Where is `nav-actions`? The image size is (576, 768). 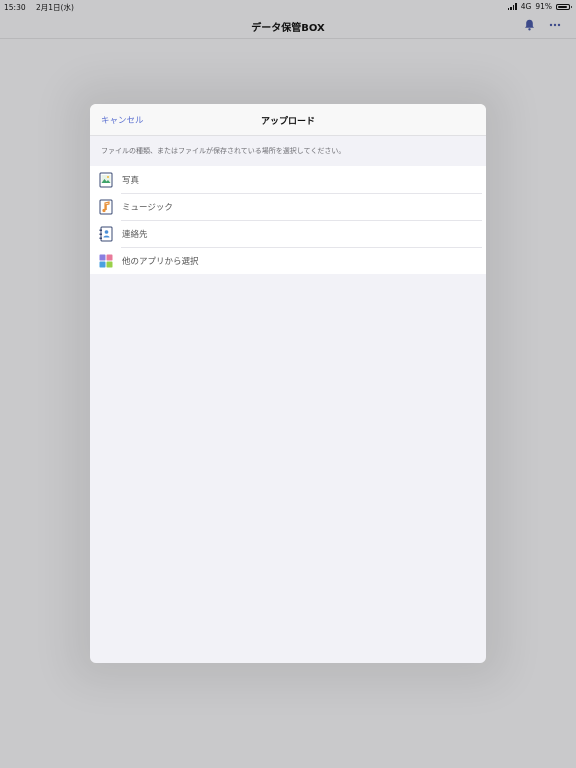 nav-actions is located at coordinates (542, 25).